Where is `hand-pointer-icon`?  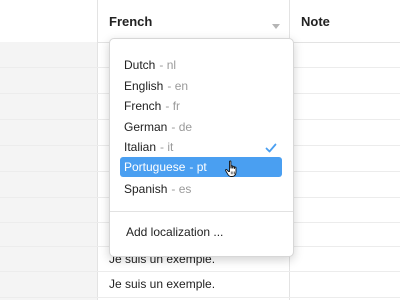 hand-pointer-icon is located at coordinates (231, 168).